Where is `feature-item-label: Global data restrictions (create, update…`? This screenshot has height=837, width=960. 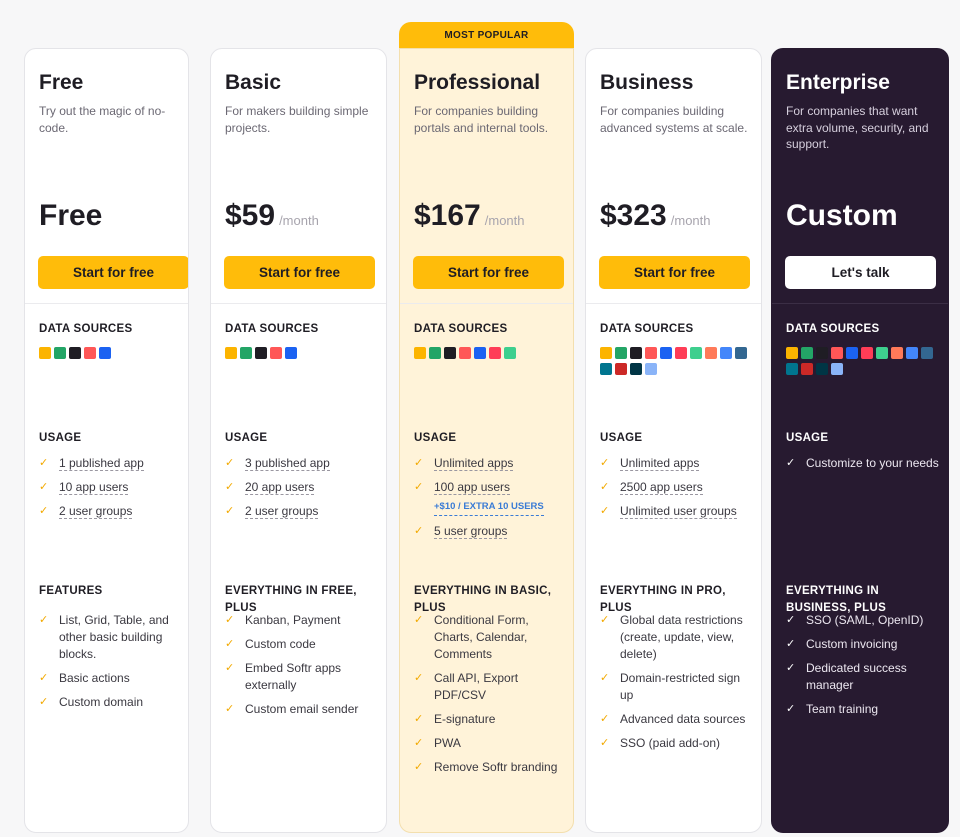 feature-item-label: Global data restrictions (create, update… is located at coordinates (681, 637).